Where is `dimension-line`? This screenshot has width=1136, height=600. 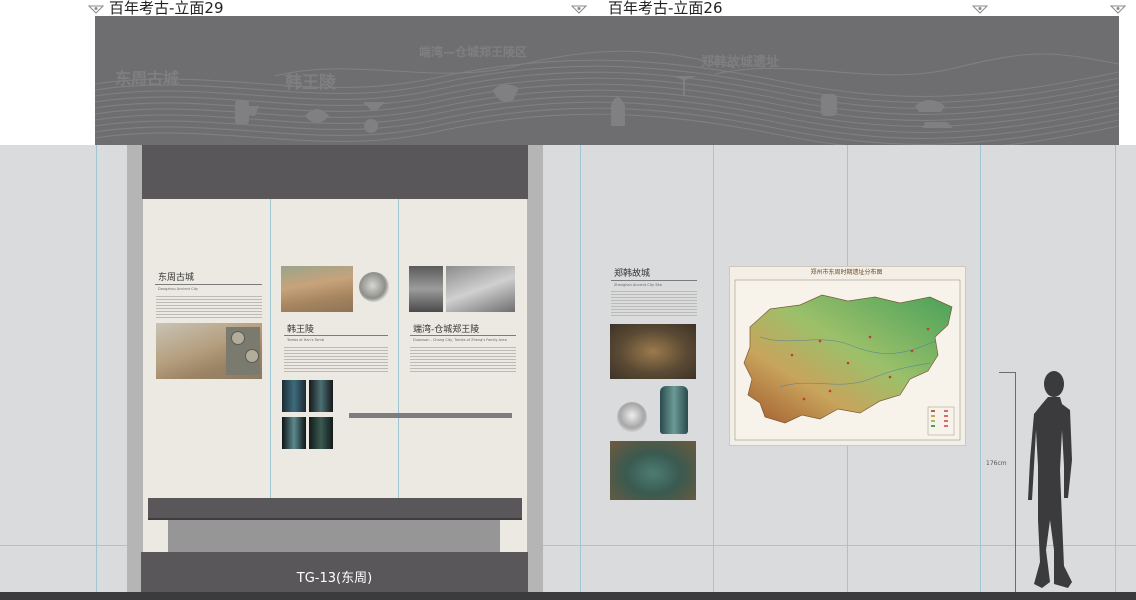 dimension-line is located at coordinates (1015, 482).